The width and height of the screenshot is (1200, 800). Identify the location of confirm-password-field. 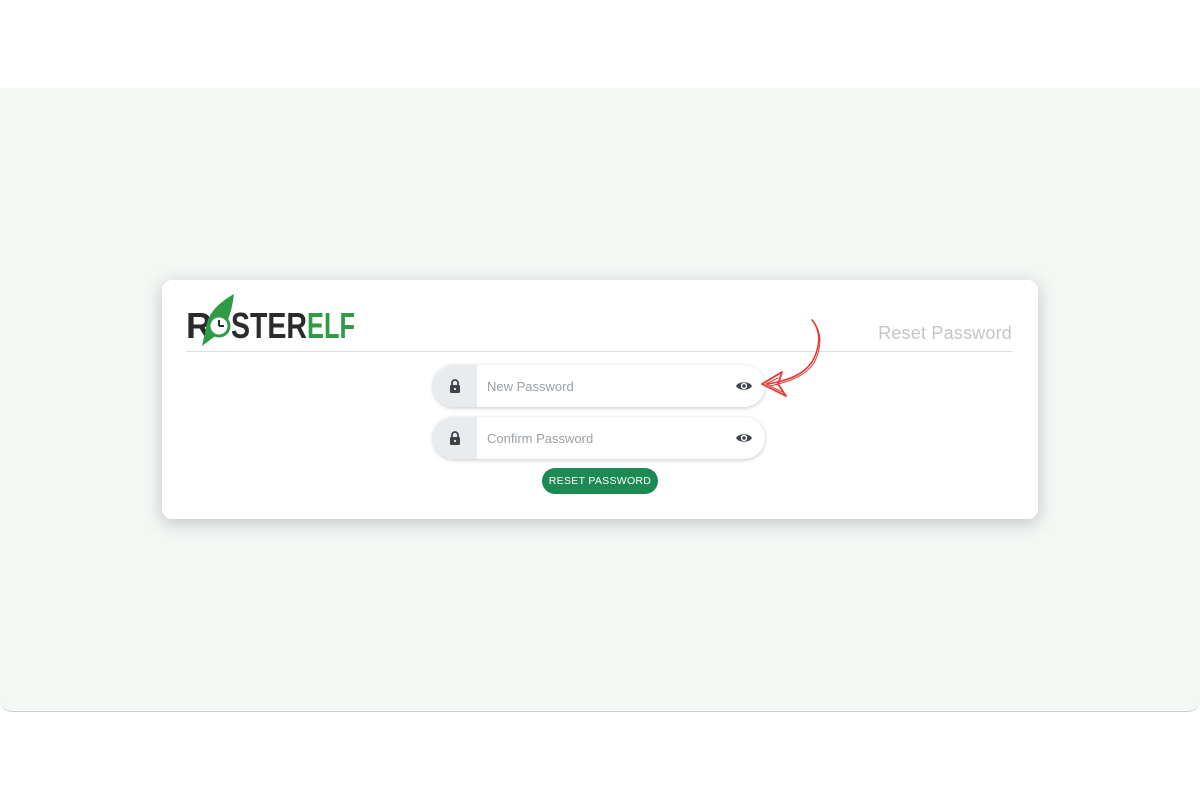
(599, 438).